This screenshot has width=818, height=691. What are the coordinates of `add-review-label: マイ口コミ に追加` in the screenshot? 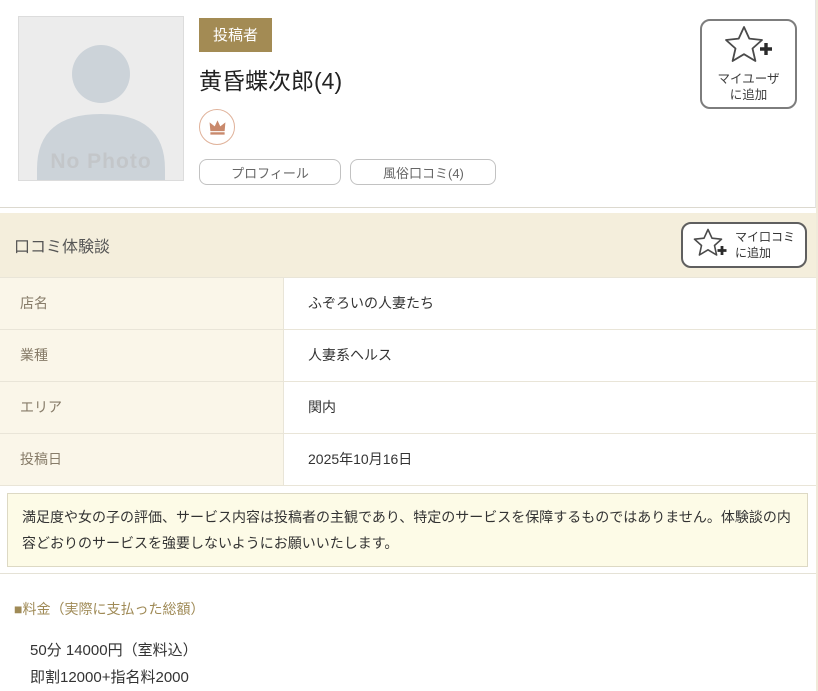 It's located at (764, 245).